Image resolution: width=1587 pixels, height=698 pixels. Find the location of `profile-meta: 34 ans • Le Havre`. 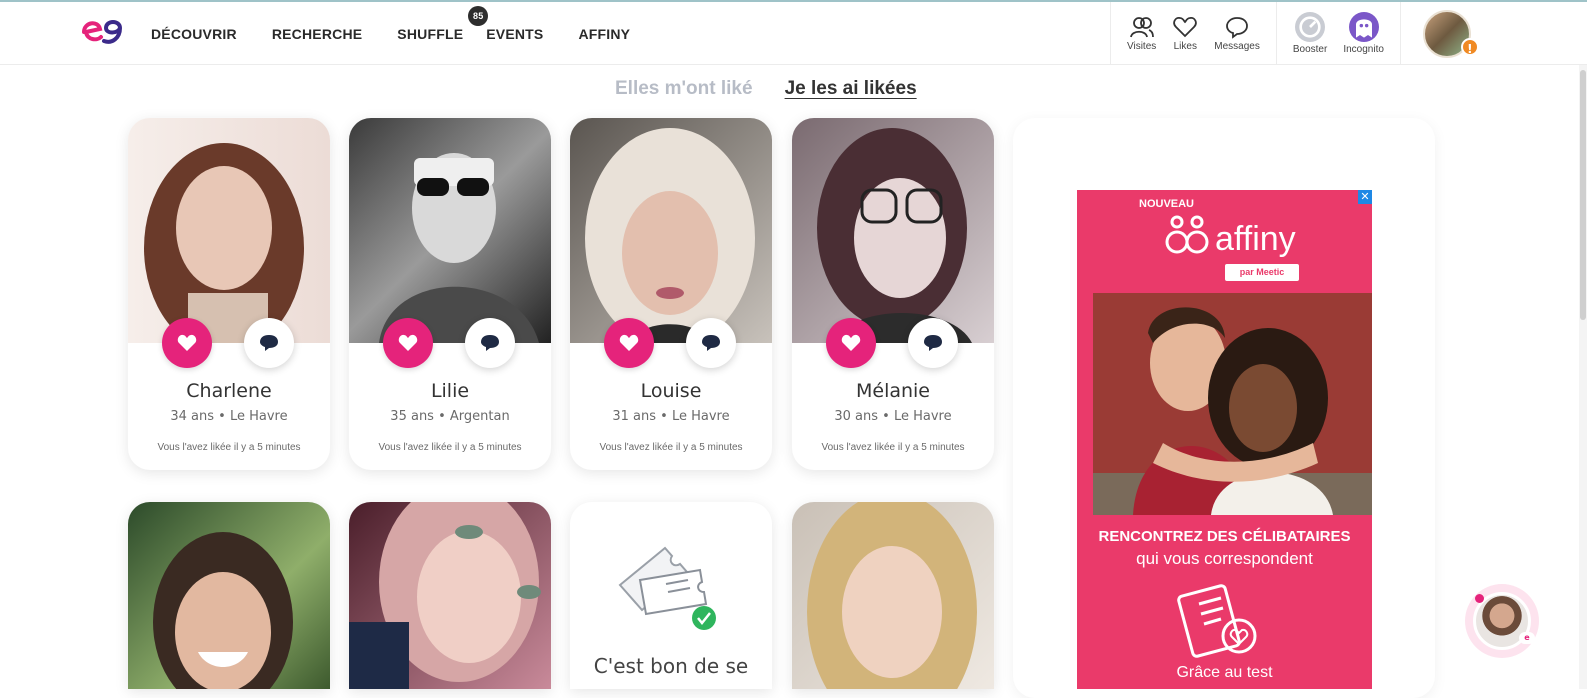

profile-meta: 34 ans • Le Havre is located at coordinates (229, 416).